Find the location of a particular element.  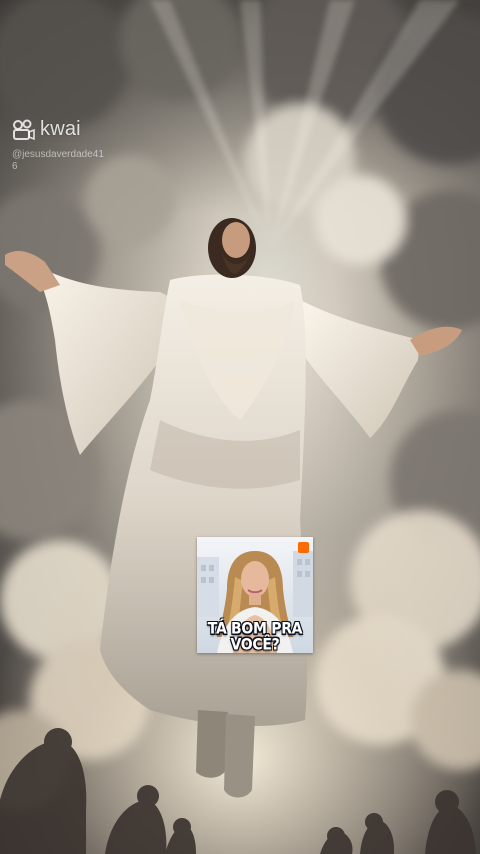

kwai-badge-icon is located at coordinates (303, 547).